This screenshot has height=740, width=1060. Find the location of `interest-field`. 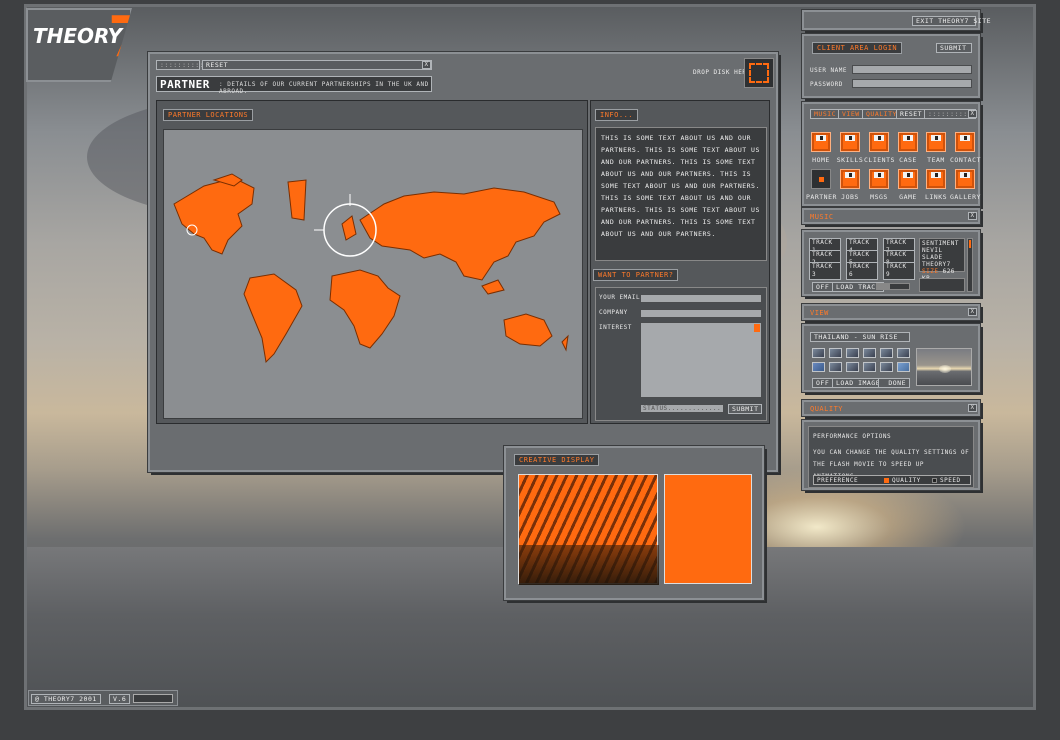

interest-field is located at coordinates (701, 360).